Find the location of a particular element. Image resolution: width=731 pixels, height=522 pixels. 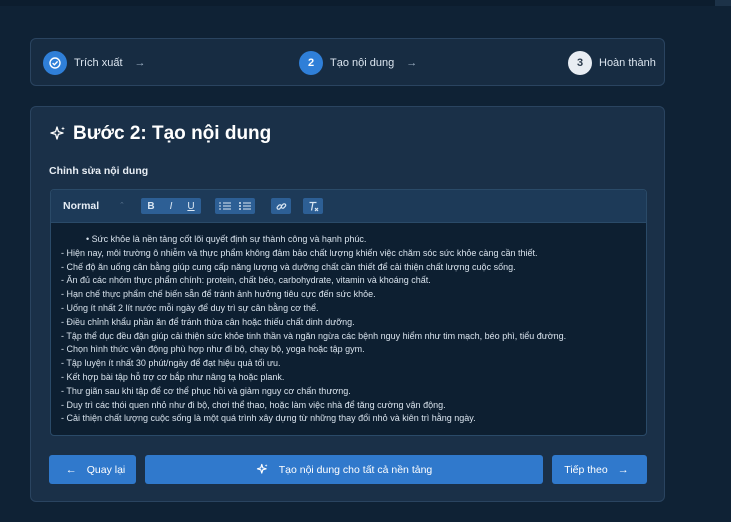

link-icon is located at coordinates (281, 206).